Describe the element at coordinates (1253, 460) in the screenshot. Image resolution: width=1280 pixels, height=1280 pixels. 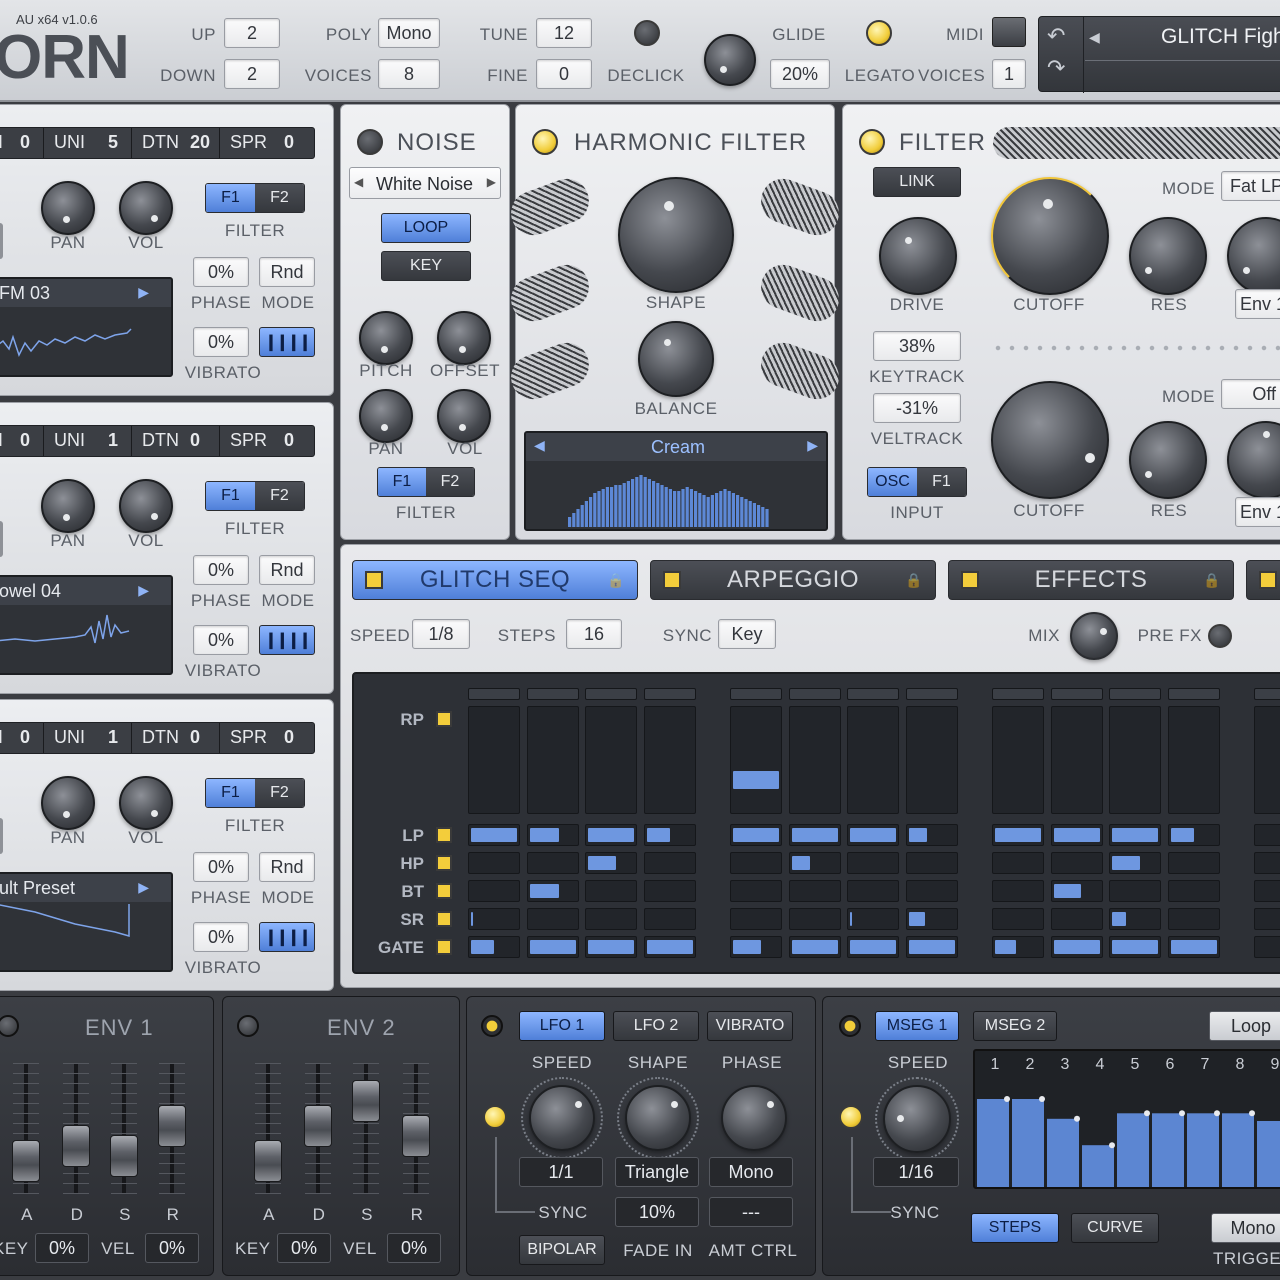
I see `filter2-env-knob` at that location.